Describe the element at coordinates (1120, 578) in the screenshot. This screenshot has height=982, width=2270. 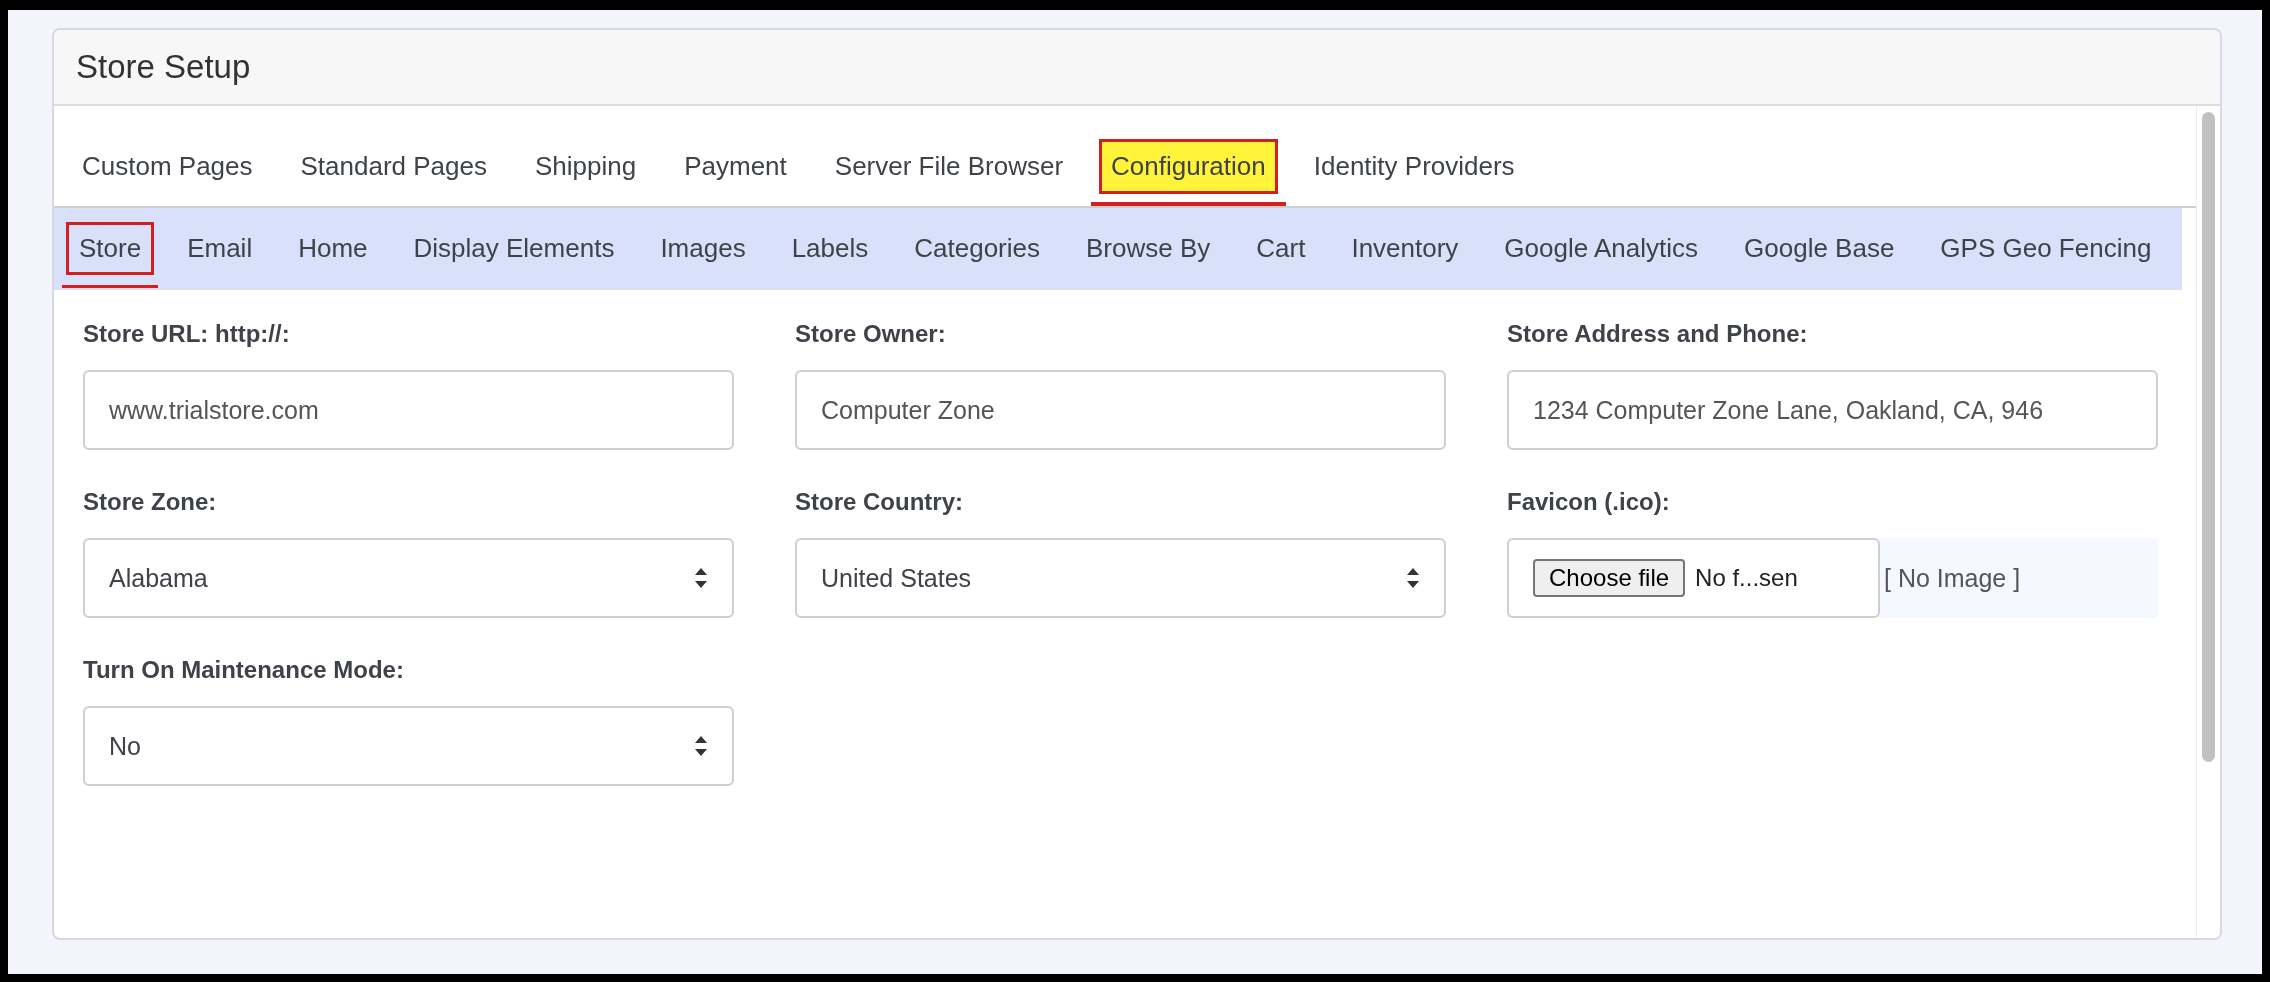
I see `select-field: United States` at that location.